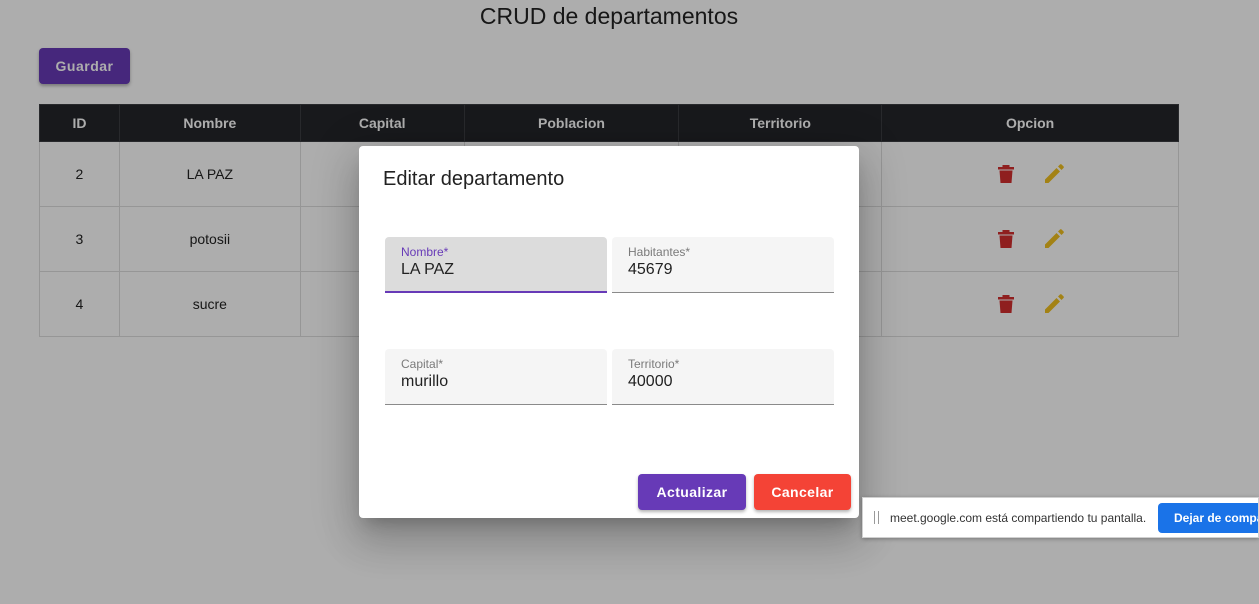  Describe the element at coordinates (802, 492) in the screenshot. I see `cancel-button: Cancelar` at that location.